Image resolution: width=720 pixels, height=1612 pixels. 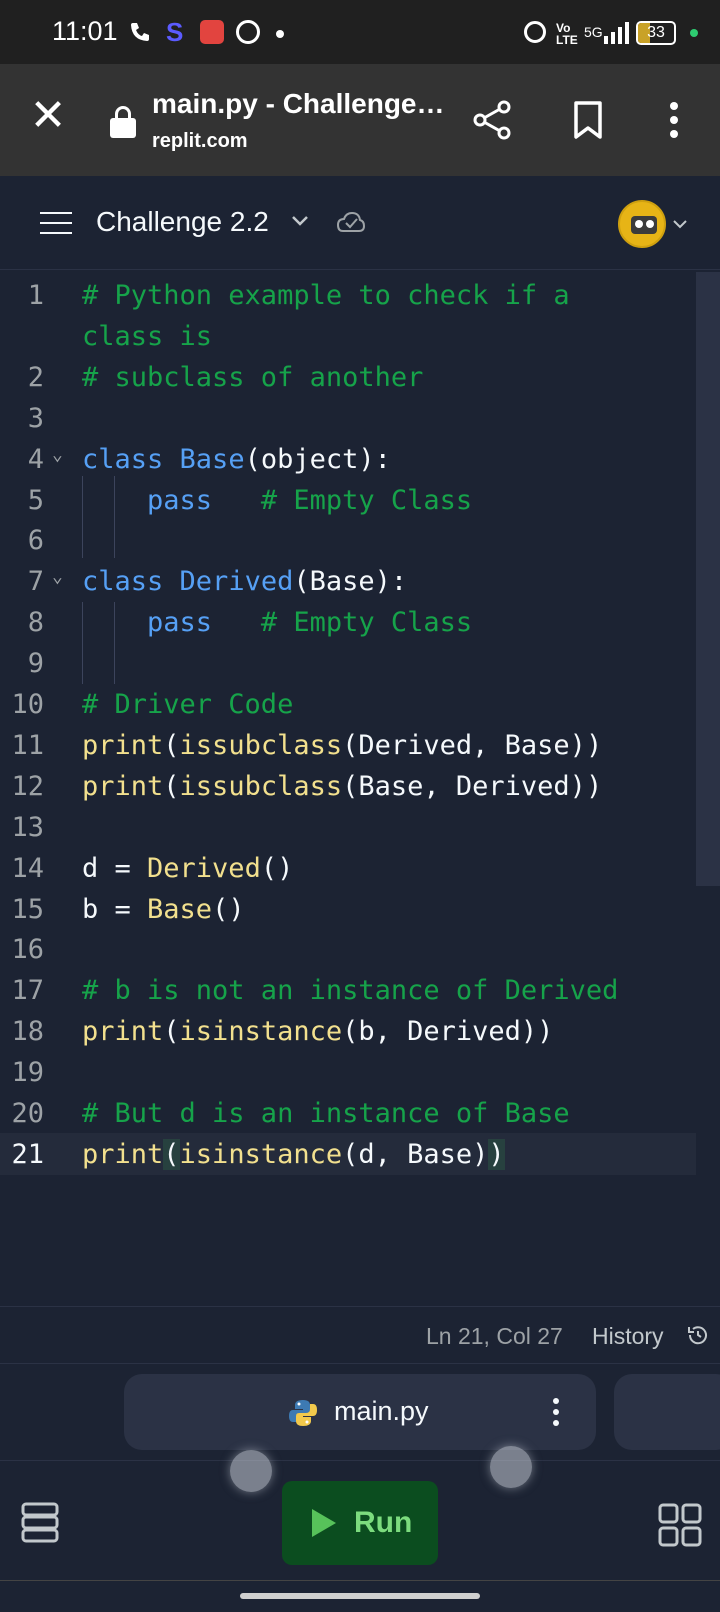 What do you see at coordinates (35, 623) in the screenshot?
I see `line-number: 8` at bounding box center [35, 623].